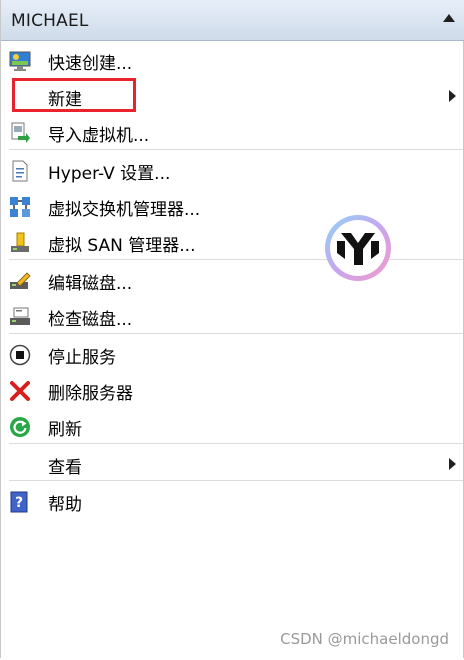 The height and width of the screenshot is (660, 464). Describe the element at coordinates (232, 20) in the screenshot. I see `pane-header: MICHAEL` at that location.